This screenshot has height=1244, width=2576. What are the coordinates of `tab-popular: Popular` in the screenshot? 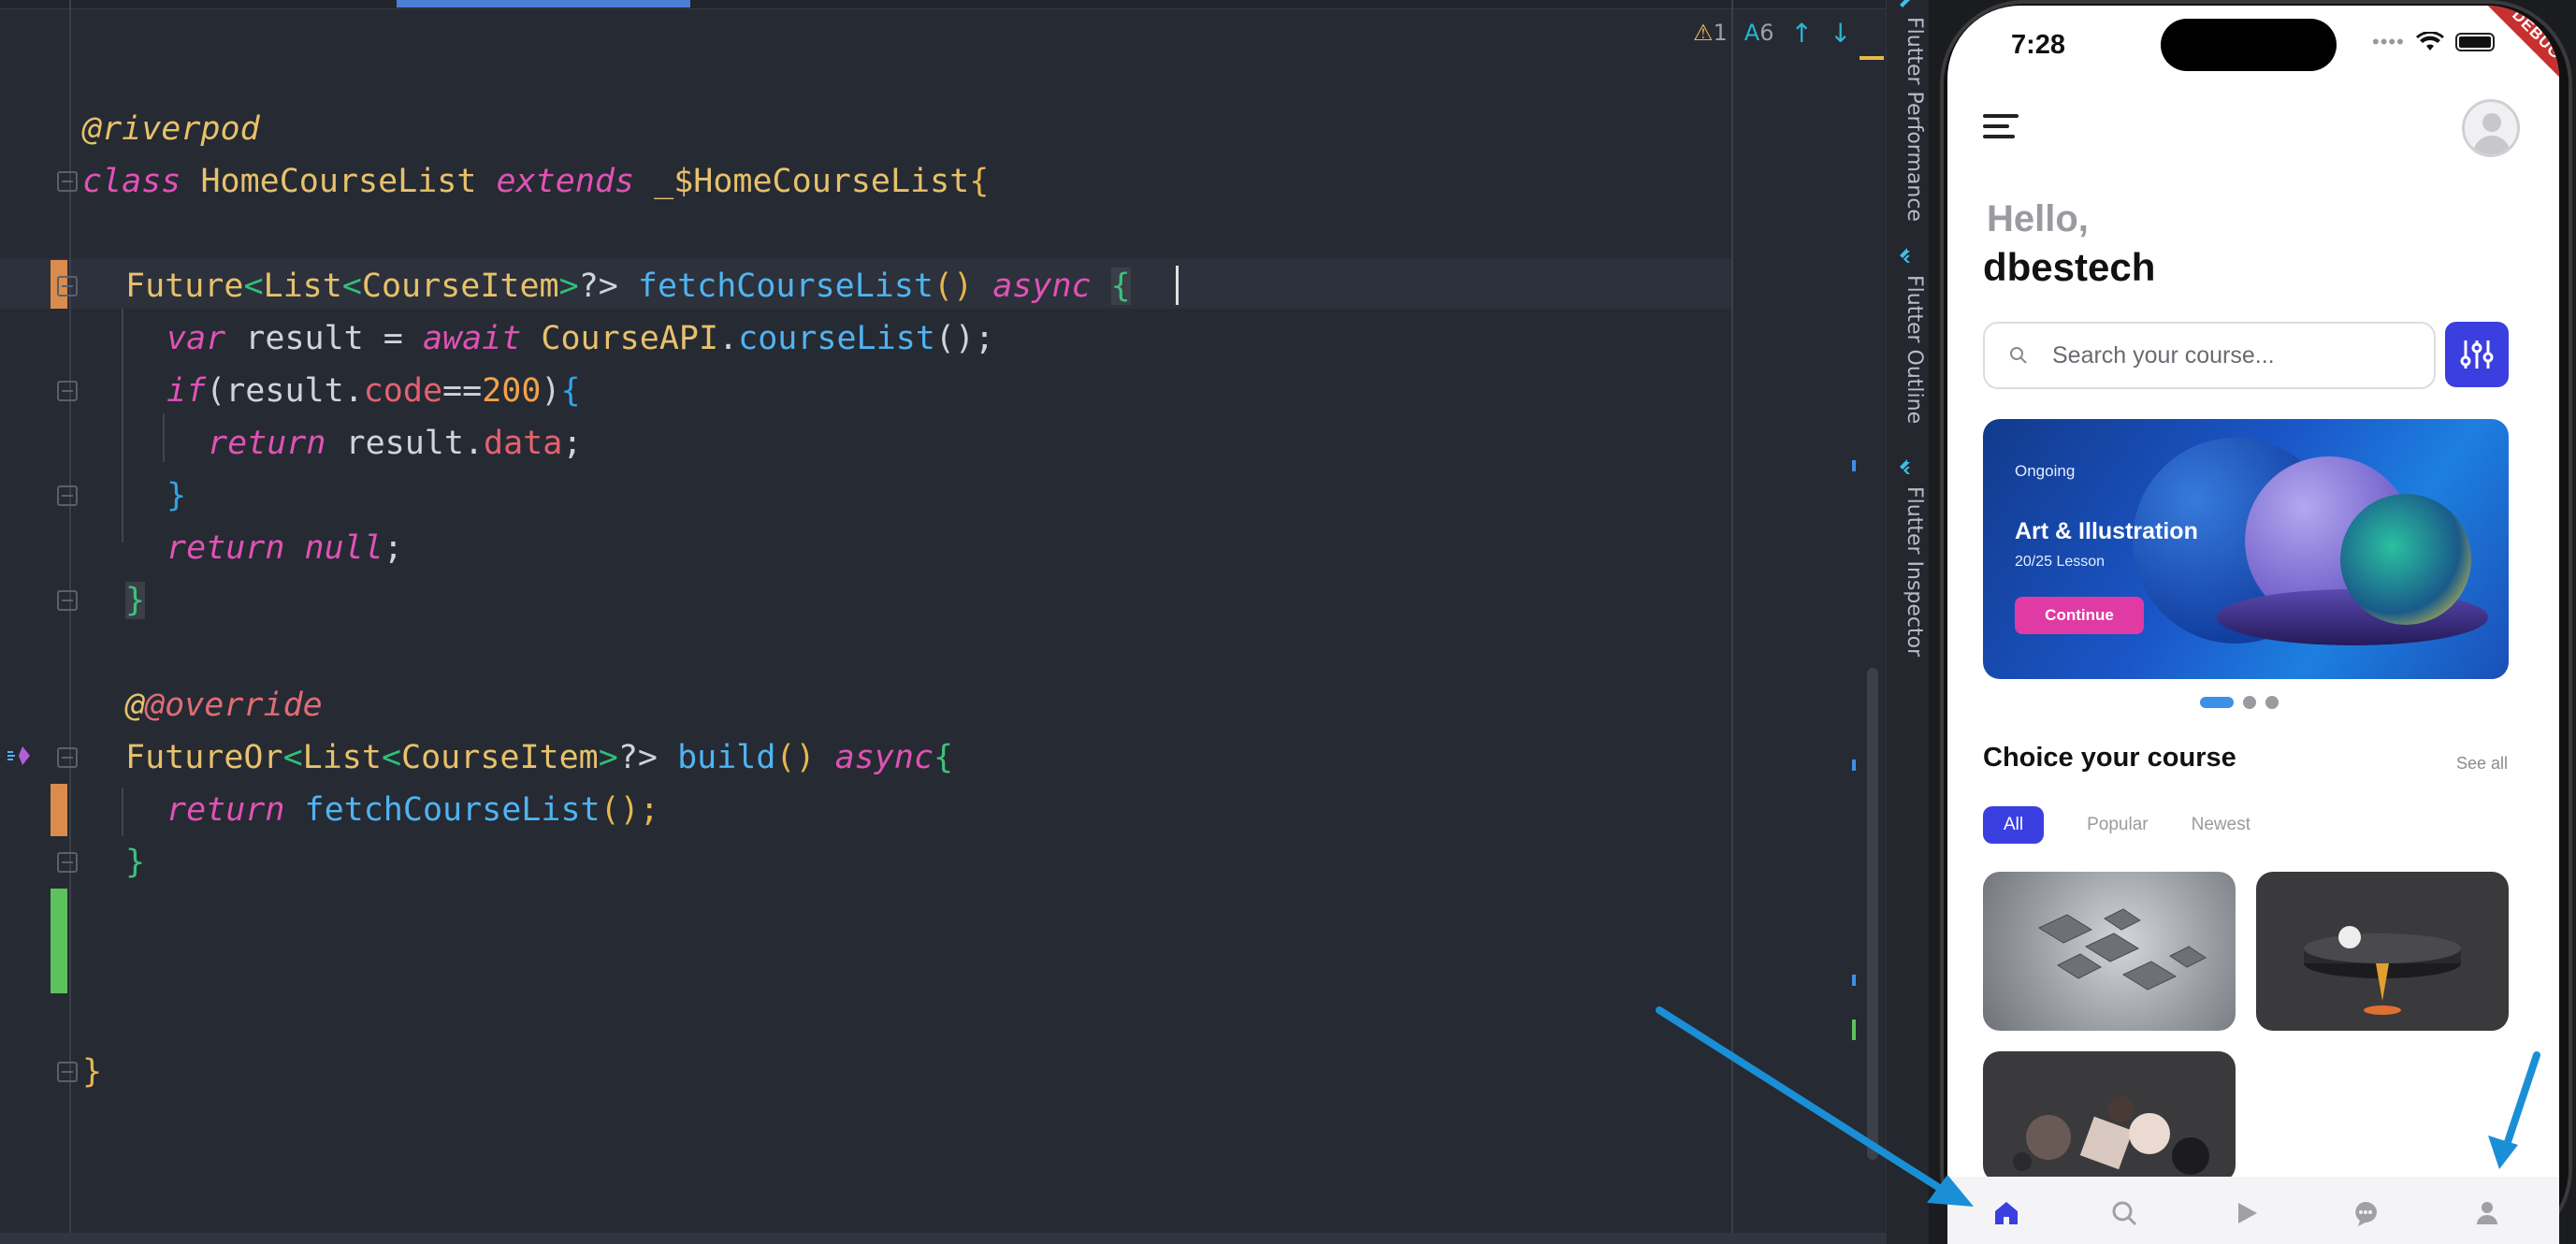 It's located at (2118, 825).